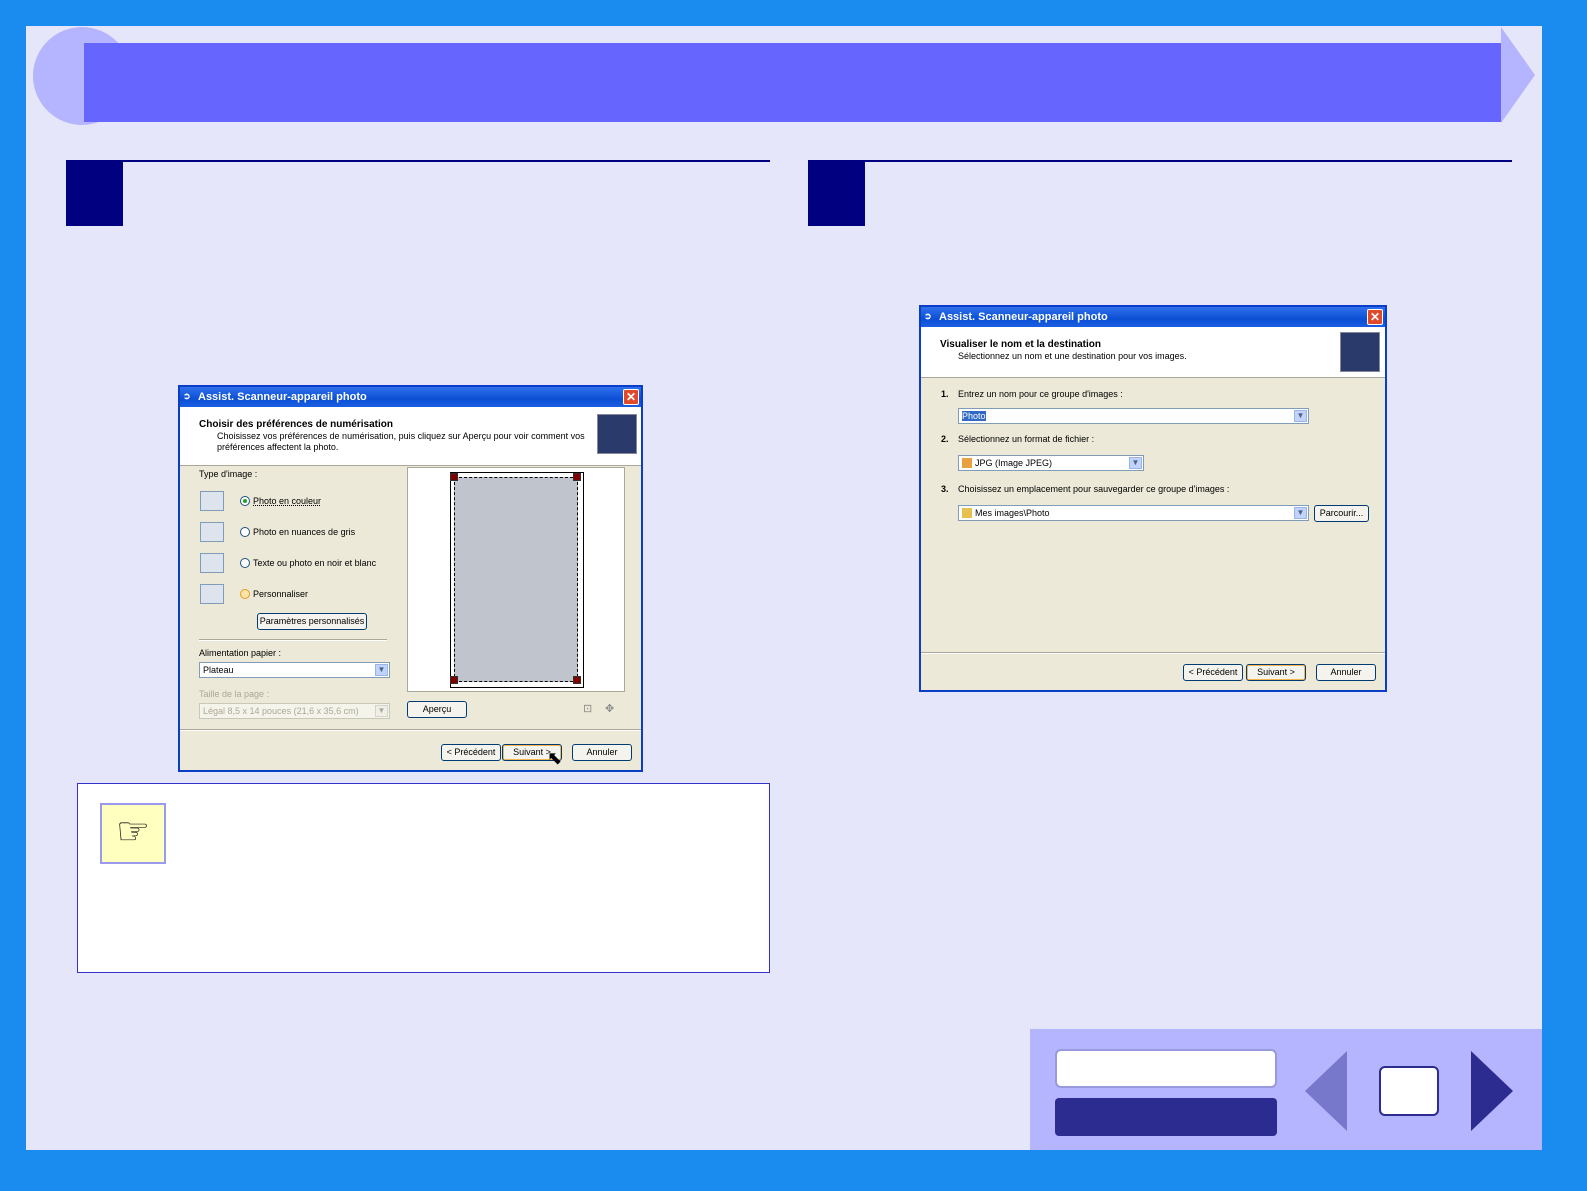 The width and height of the screenshot is (1587, 1191). I want to click on save-location-select: Mes images\Photo ▼, so click(1133, 513).